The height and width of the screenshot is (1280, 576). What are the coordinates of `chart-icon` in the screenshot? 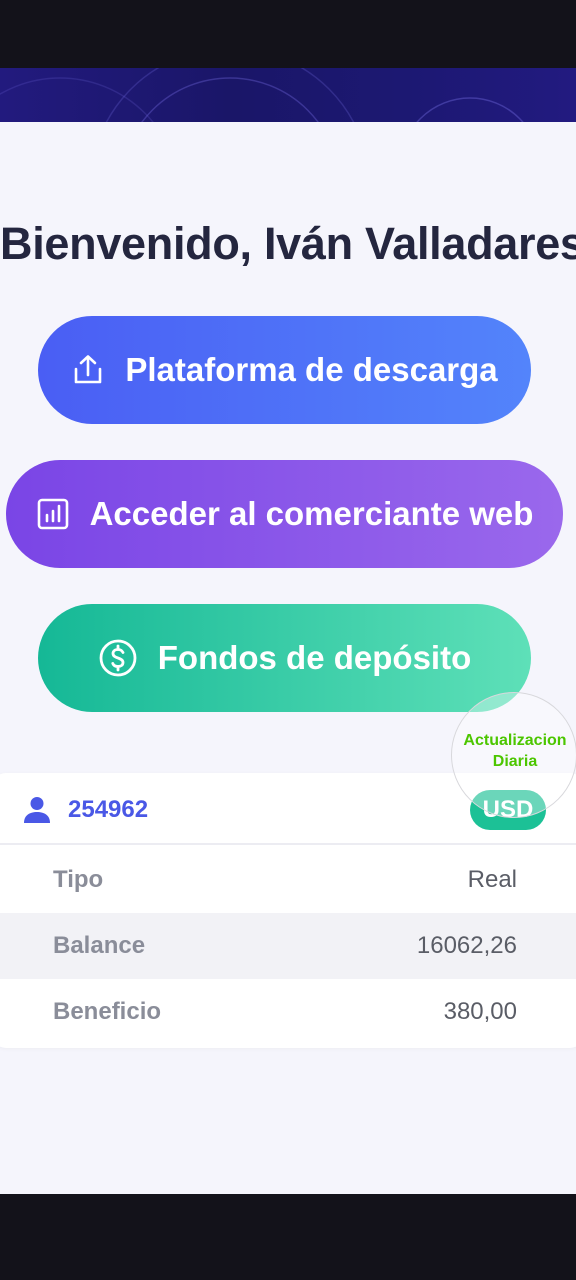 It's located at (53, 514).